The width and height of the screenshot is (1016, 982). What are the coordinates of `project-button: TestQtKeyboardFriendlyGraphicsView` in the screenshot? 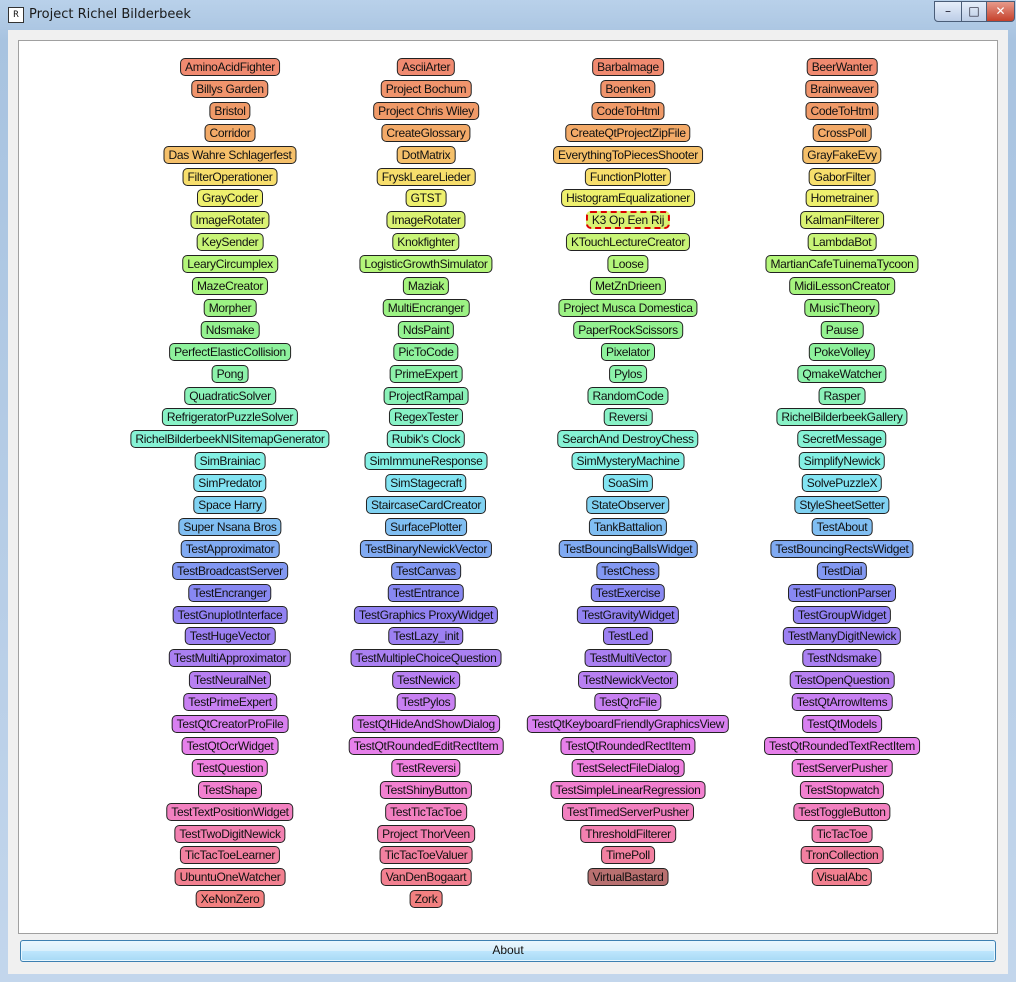 It's located at (628, 724).